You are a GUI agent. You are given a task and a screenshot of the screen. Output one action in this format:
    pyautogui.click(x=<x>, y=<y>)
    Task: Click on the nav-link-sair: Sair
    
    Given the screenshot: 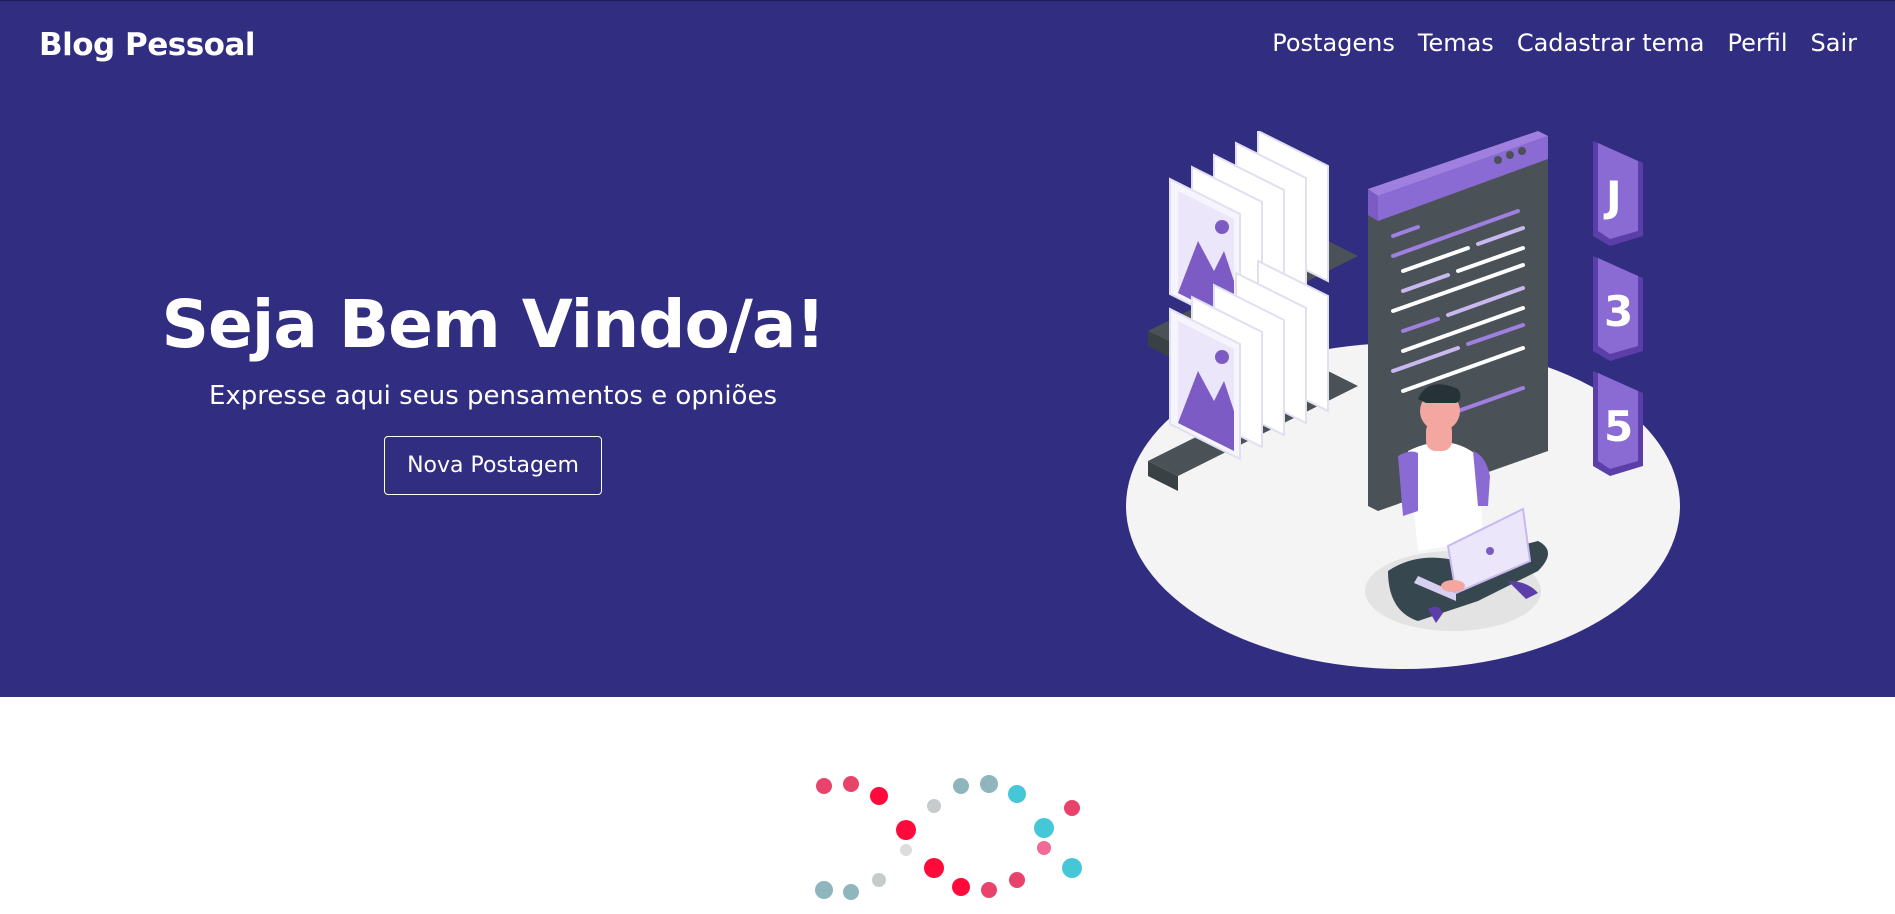 What is the action you would take?
    pyautogui.click(x=1834, y=43)
    